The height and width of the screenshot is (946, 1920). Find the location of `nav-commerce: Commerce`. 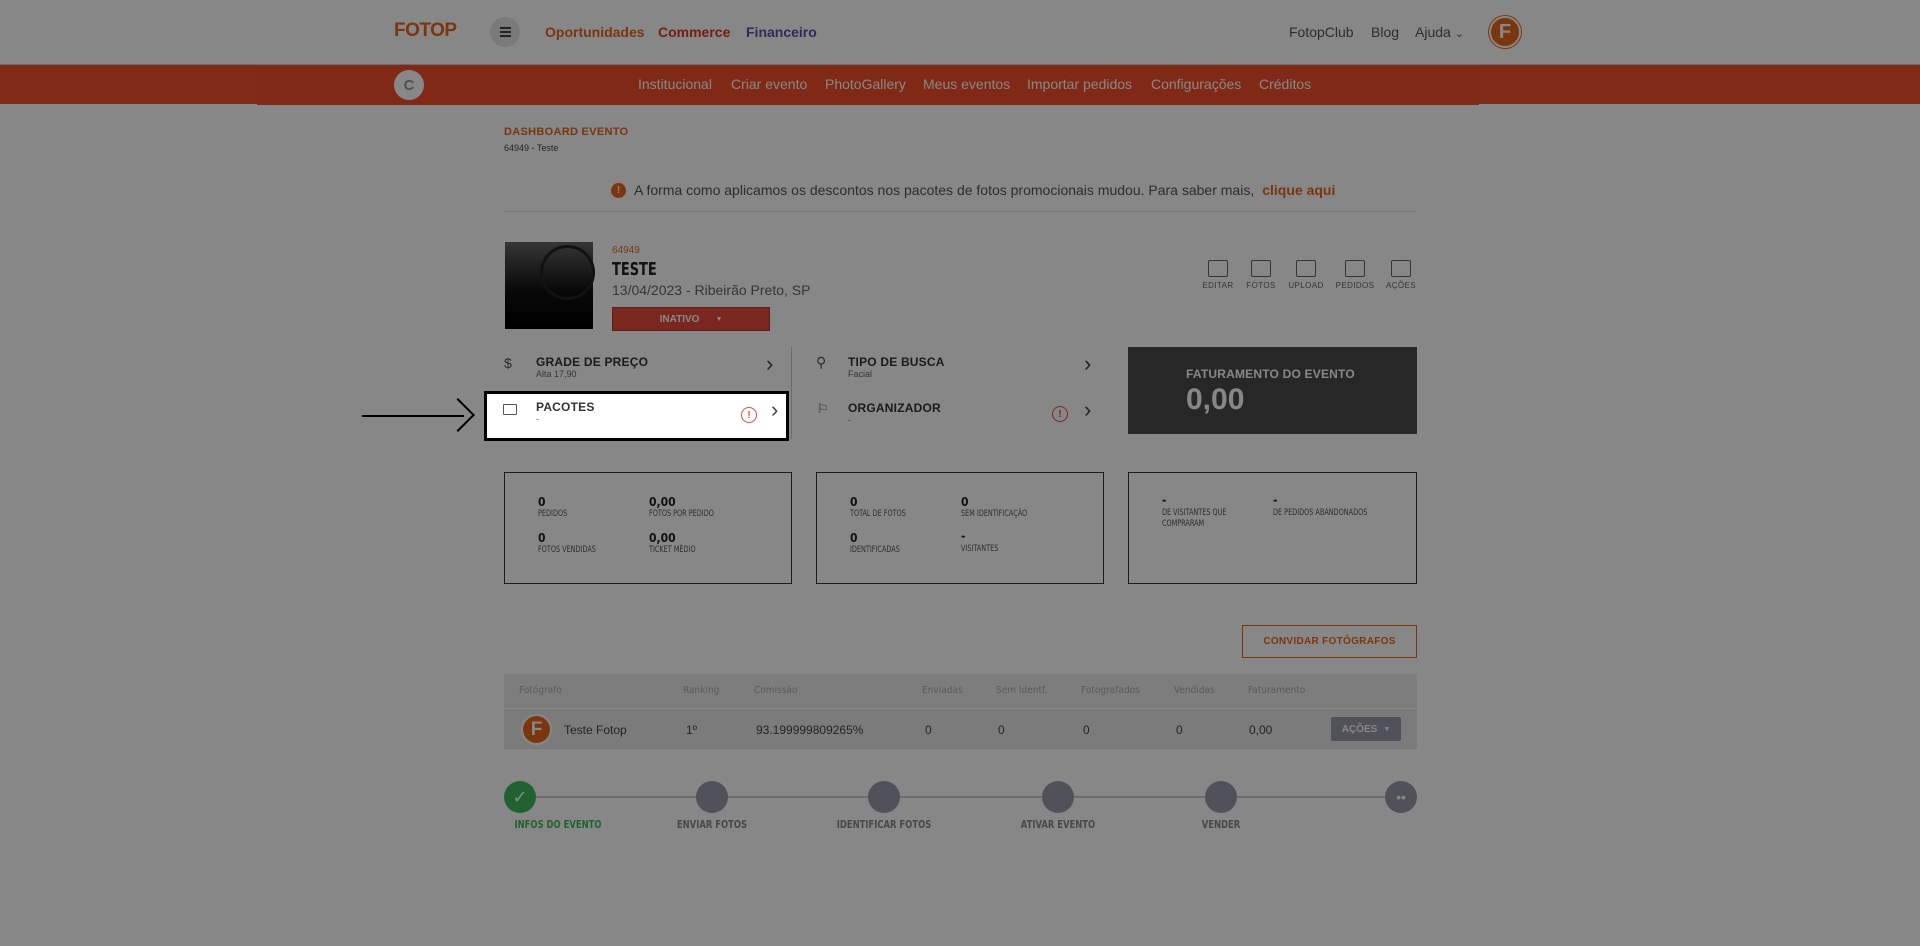

nav-commerce: Commerce is located at coordinates (694, 32).